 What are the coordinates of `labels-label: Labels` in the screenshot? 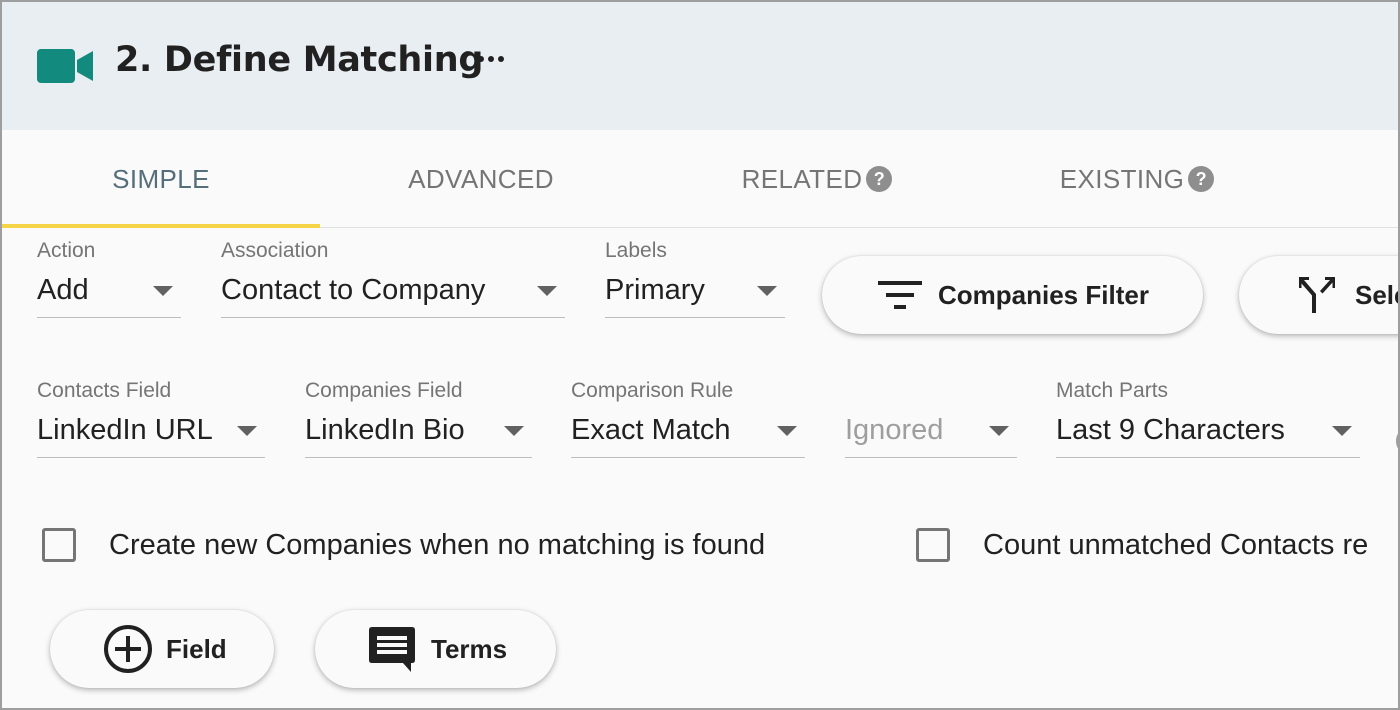 It's located at (636, 250).